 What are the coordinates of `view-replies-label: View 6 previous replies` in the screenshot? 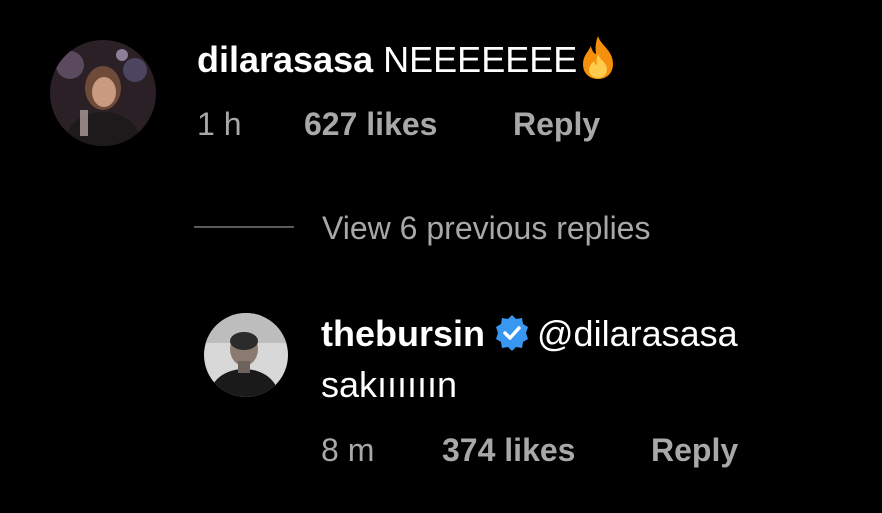 It's located at (486, 228).